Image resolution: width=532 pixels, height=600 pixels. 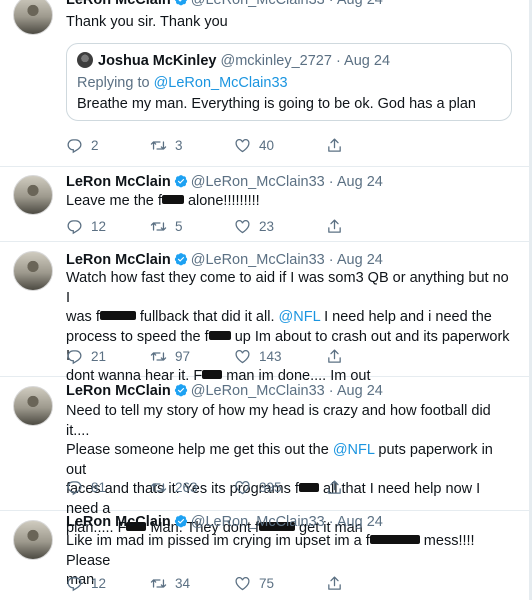 What do you see at coordinates (179, 145) in the screenshot?
I see `retweet-count: 3` at bounding box center [179, 145].